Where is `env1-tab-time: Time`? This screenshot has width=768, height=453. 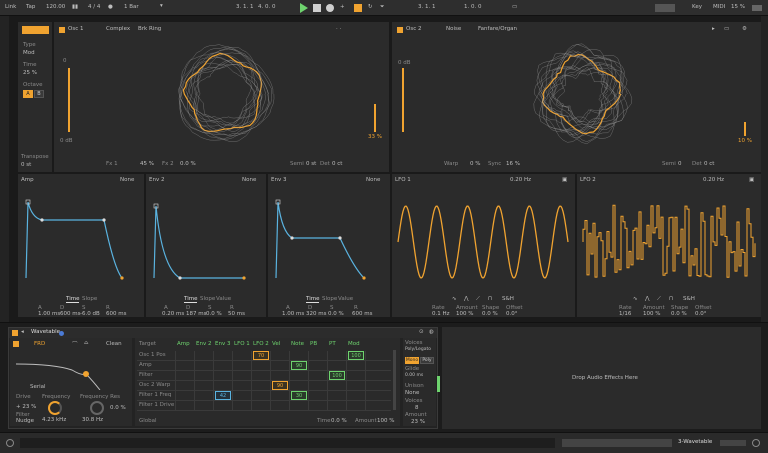
env1-tab-time: Time is located at coordinates (73, 299).